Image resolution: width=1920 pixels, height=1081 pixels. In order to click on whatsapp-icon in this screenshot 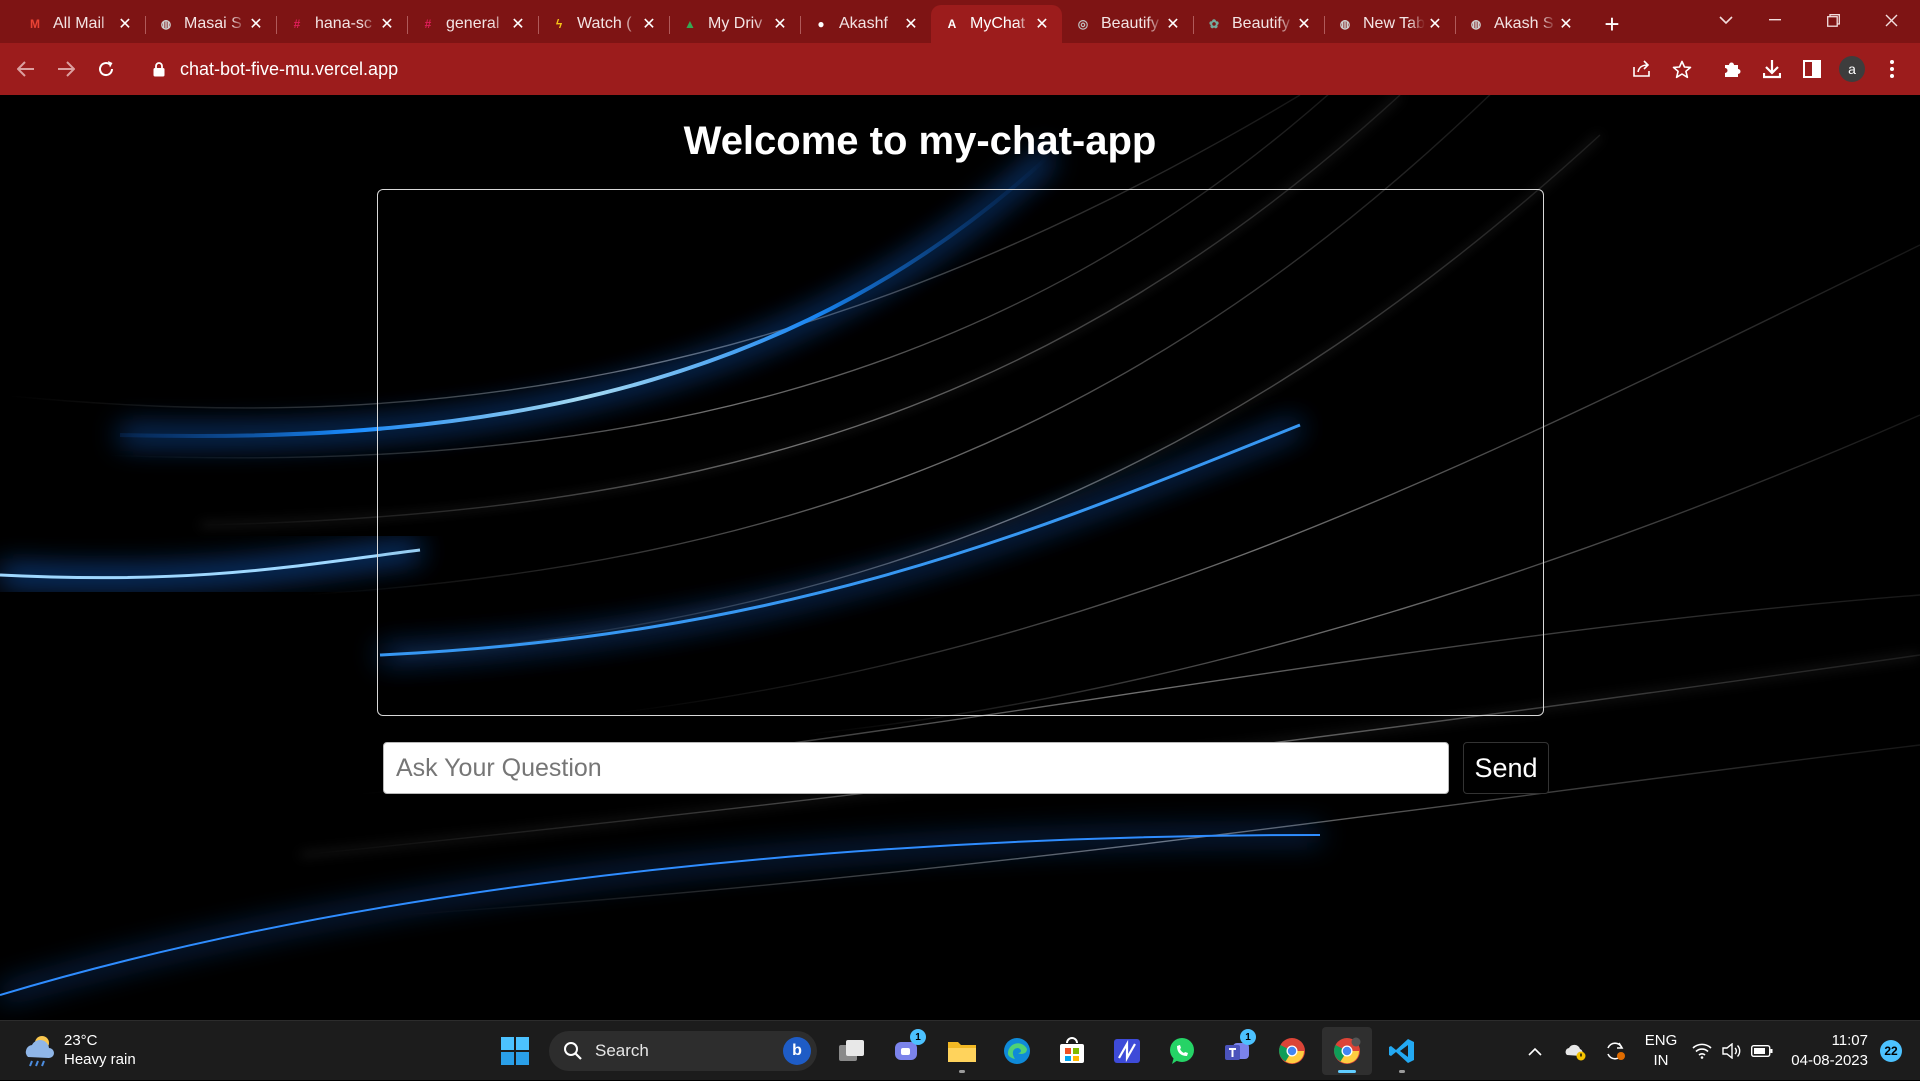, I will do `click(1182, 1051)`.